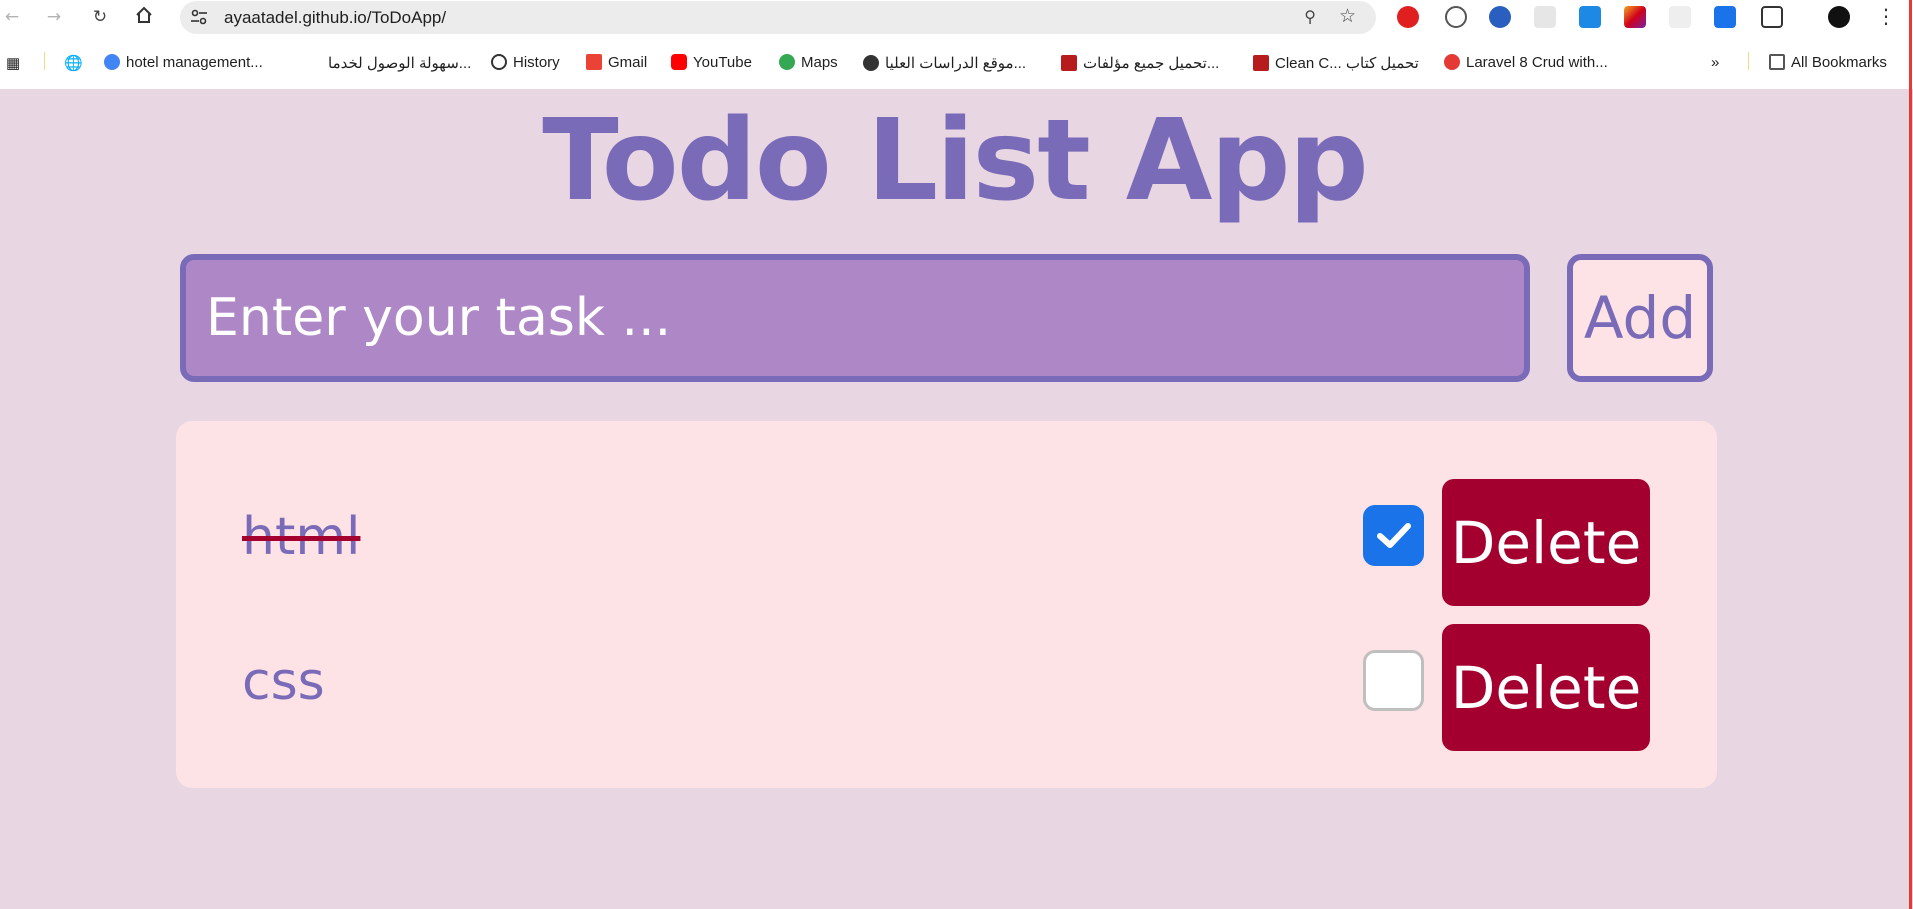 The image size is (1913, 909). I want to click on all-bookmarks: All Bookmarks, so click(1828, 62).